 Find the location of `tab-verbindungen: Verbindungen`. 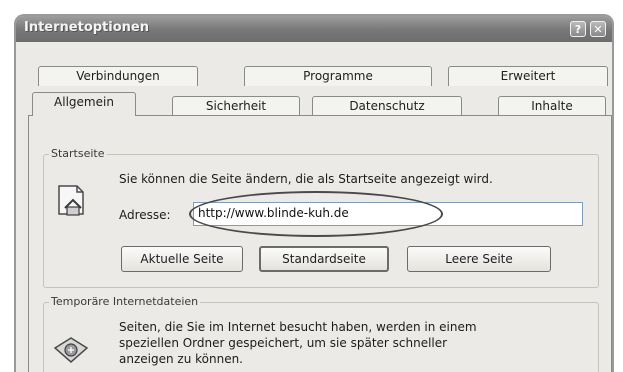

tab-verbindungen: Verbindungen is located at coordinates (118, 76).